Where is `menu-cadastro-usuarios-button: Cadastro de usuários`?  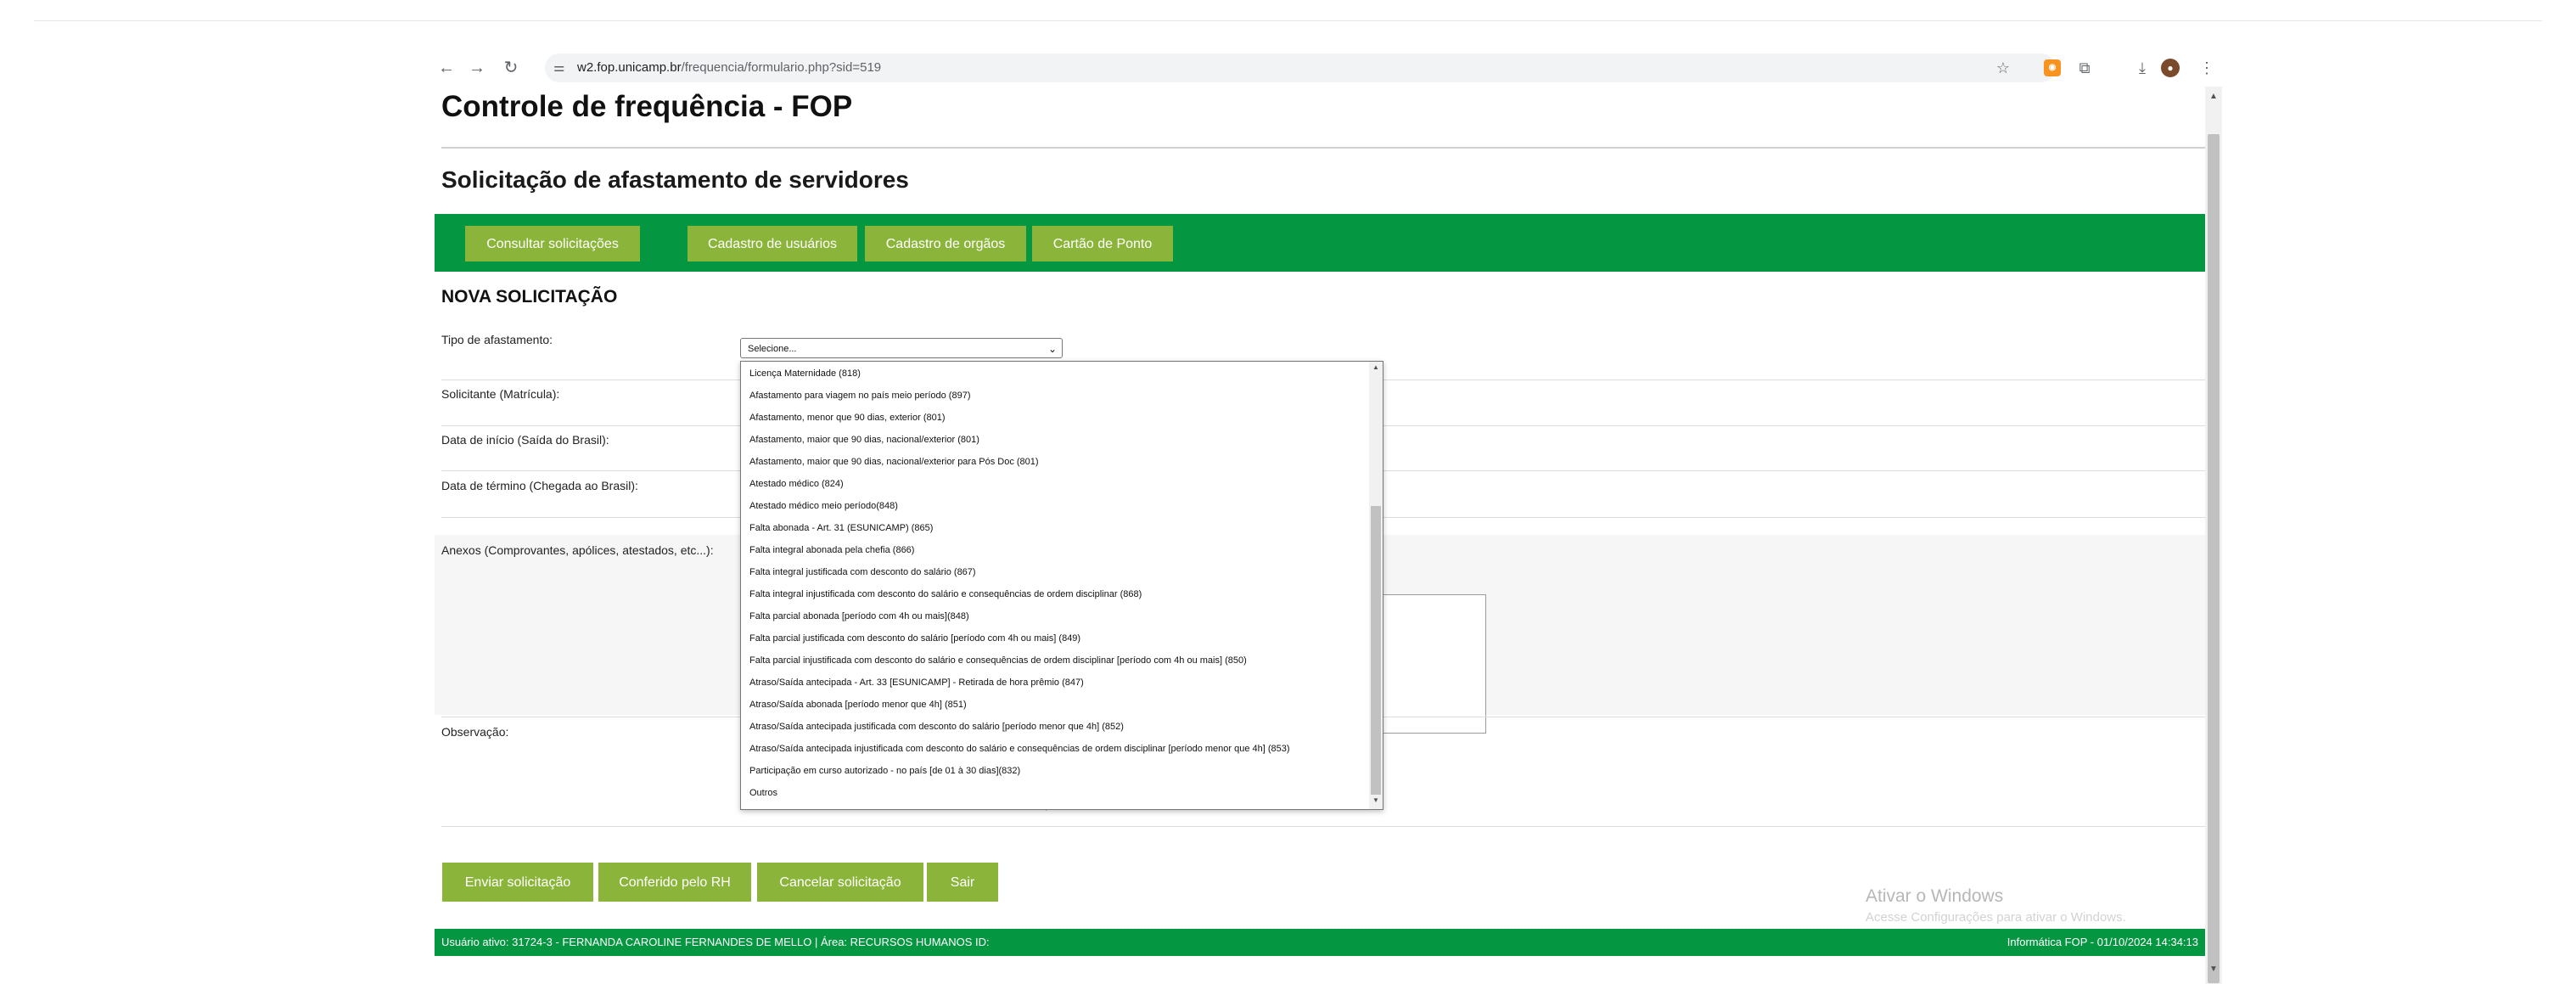
menu-cadastro-usuarios-button: Cadastro de usuários is located at coordinates (772, 243).